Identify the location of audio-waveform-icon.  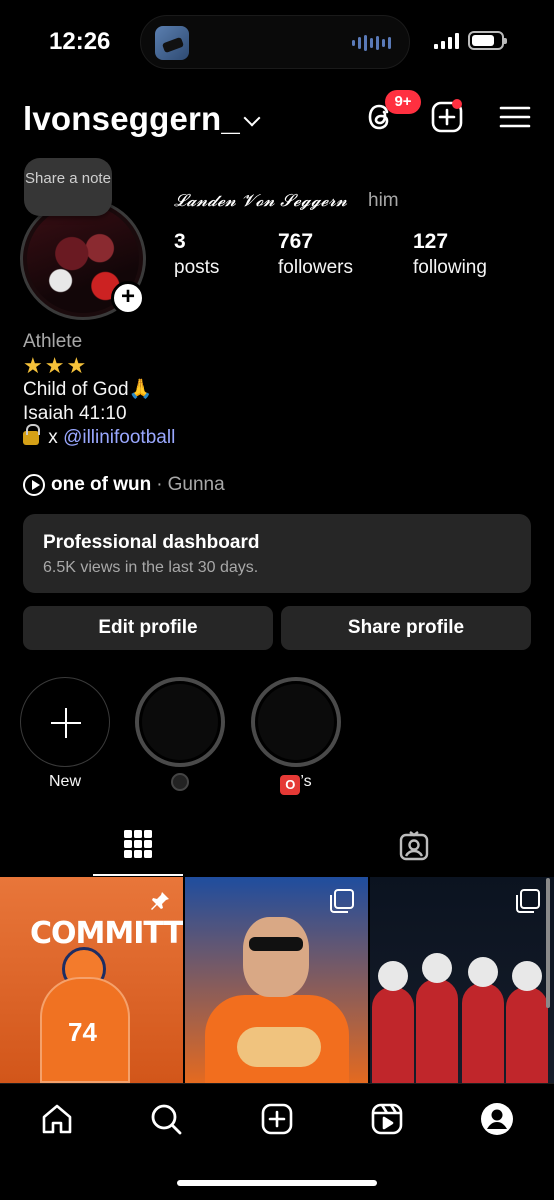
(371, 43).